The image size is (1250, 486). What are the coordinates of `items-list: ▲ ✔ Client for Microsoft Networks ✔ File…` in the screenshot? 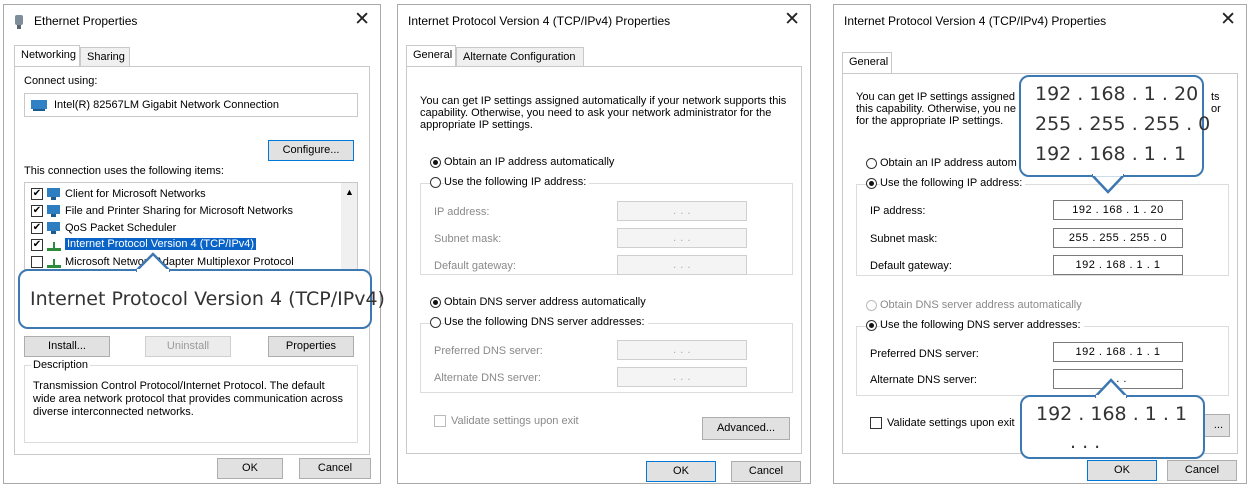 It's located at (191, 226).